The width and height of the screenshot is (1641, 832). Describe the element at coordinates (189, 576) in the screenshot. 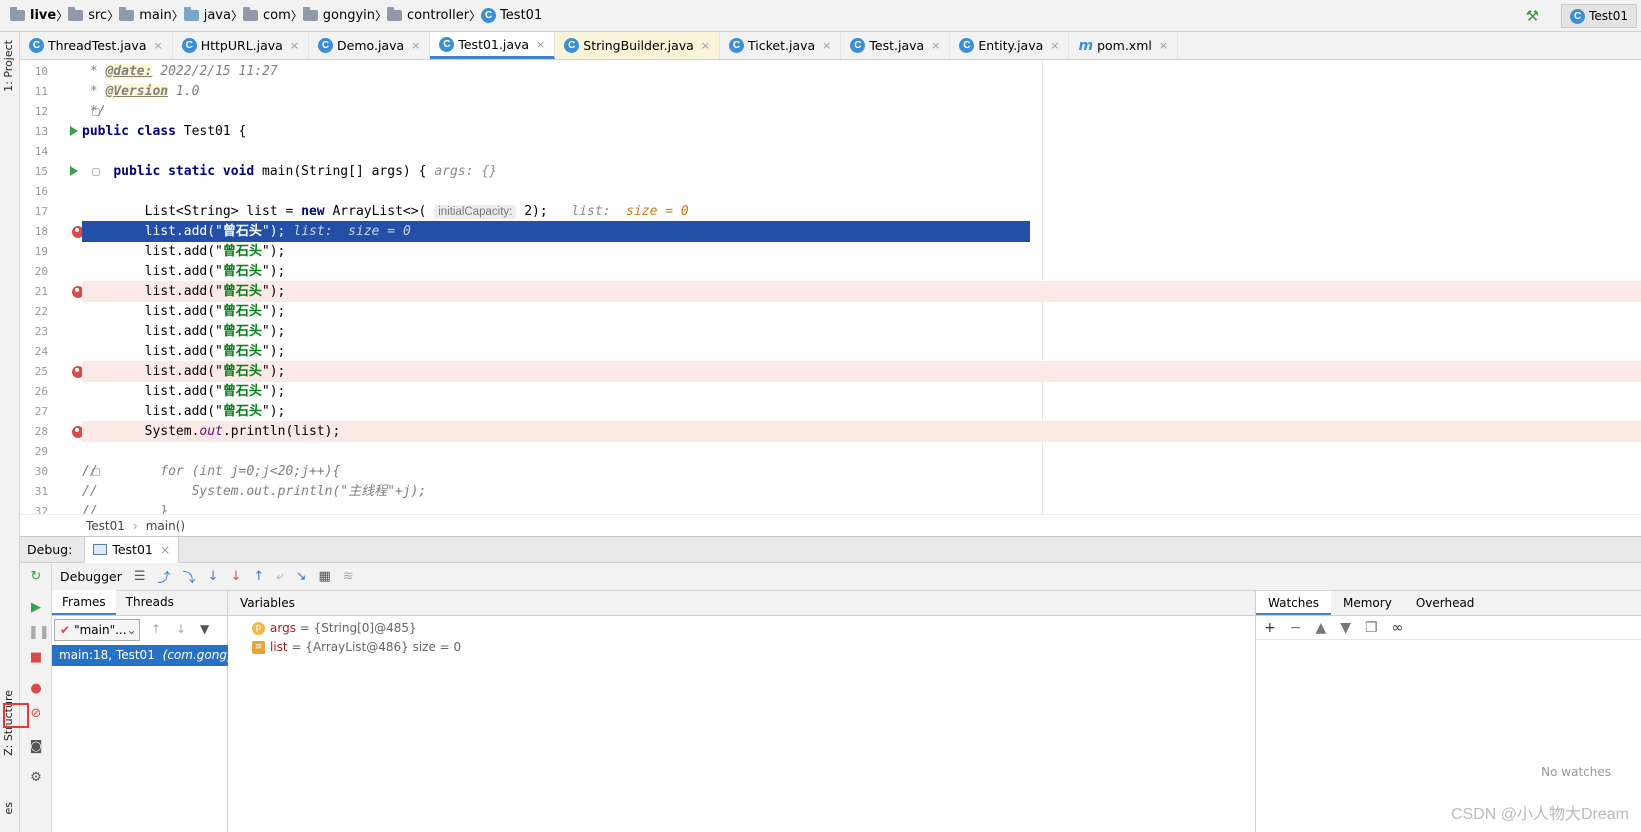

I see `step-over-icon: ⤵` at that location.